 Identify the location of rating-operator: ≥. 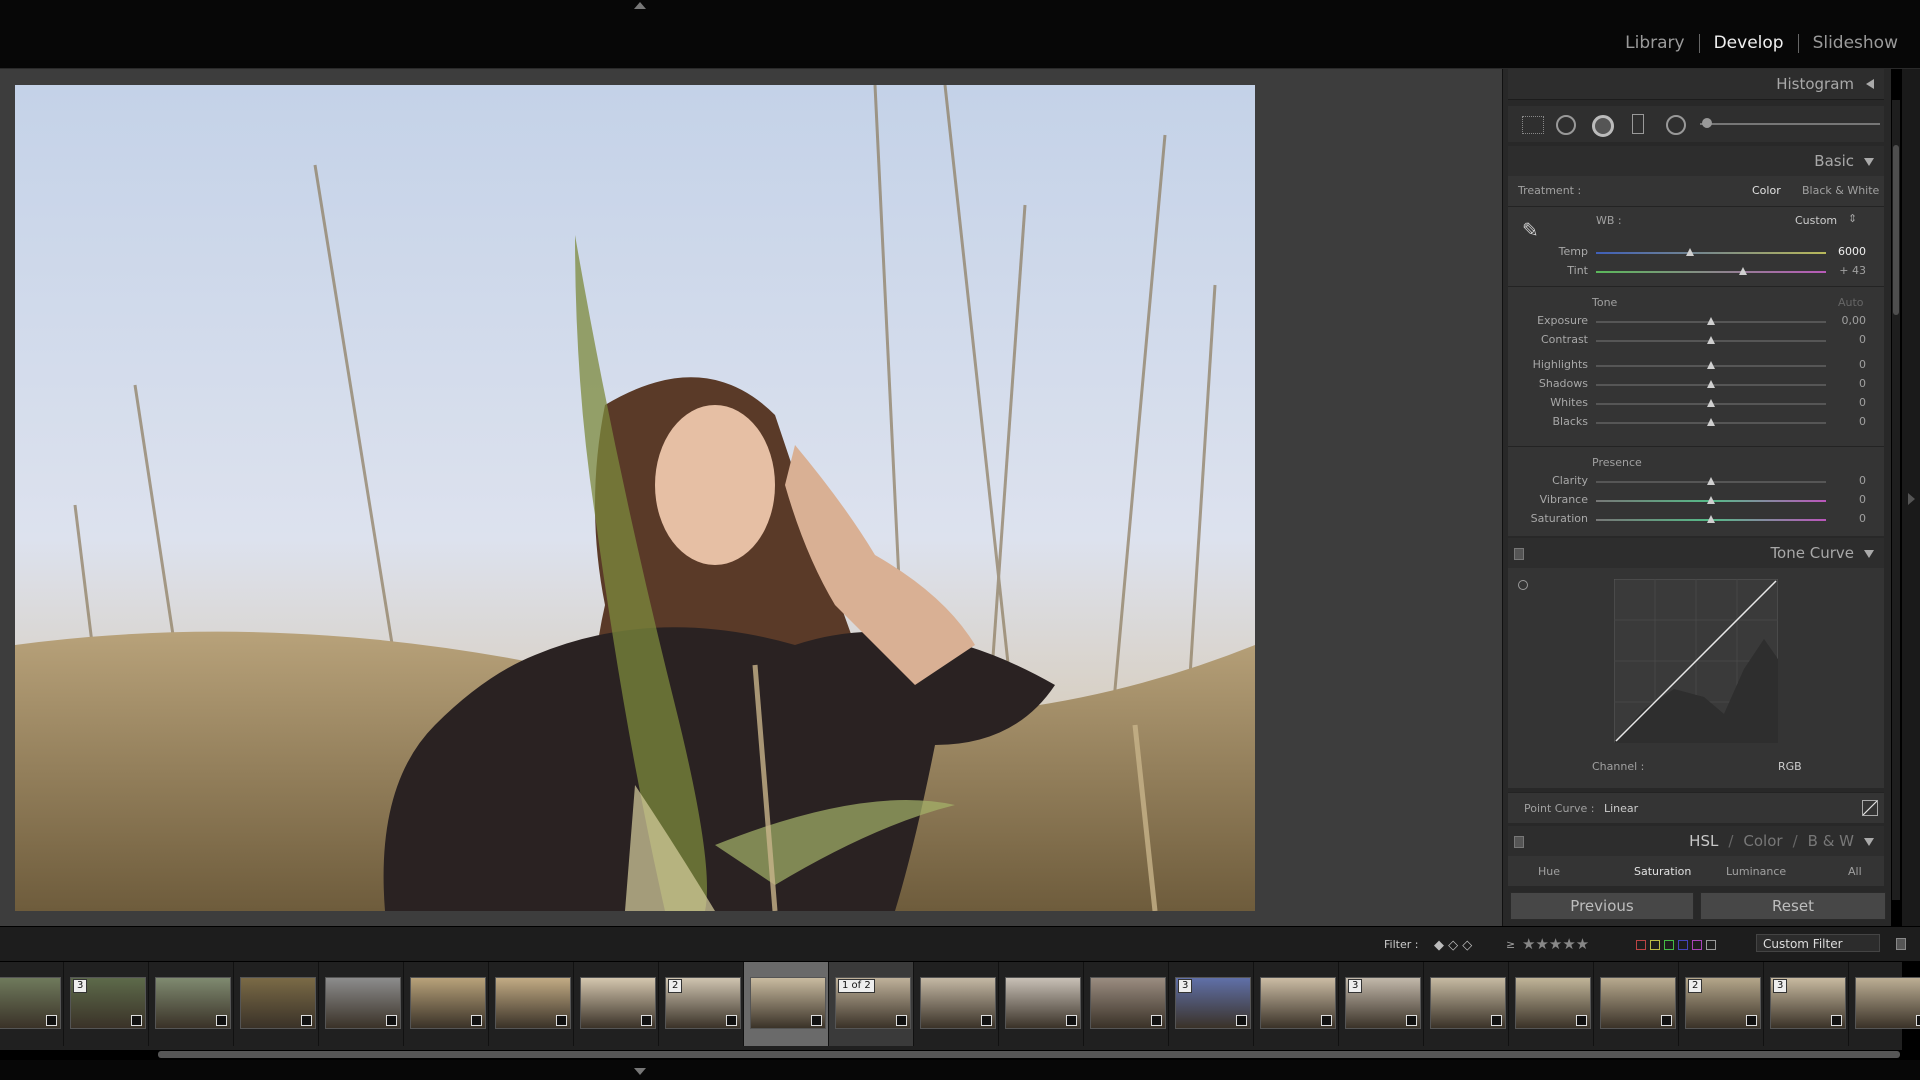
(1510, 944).